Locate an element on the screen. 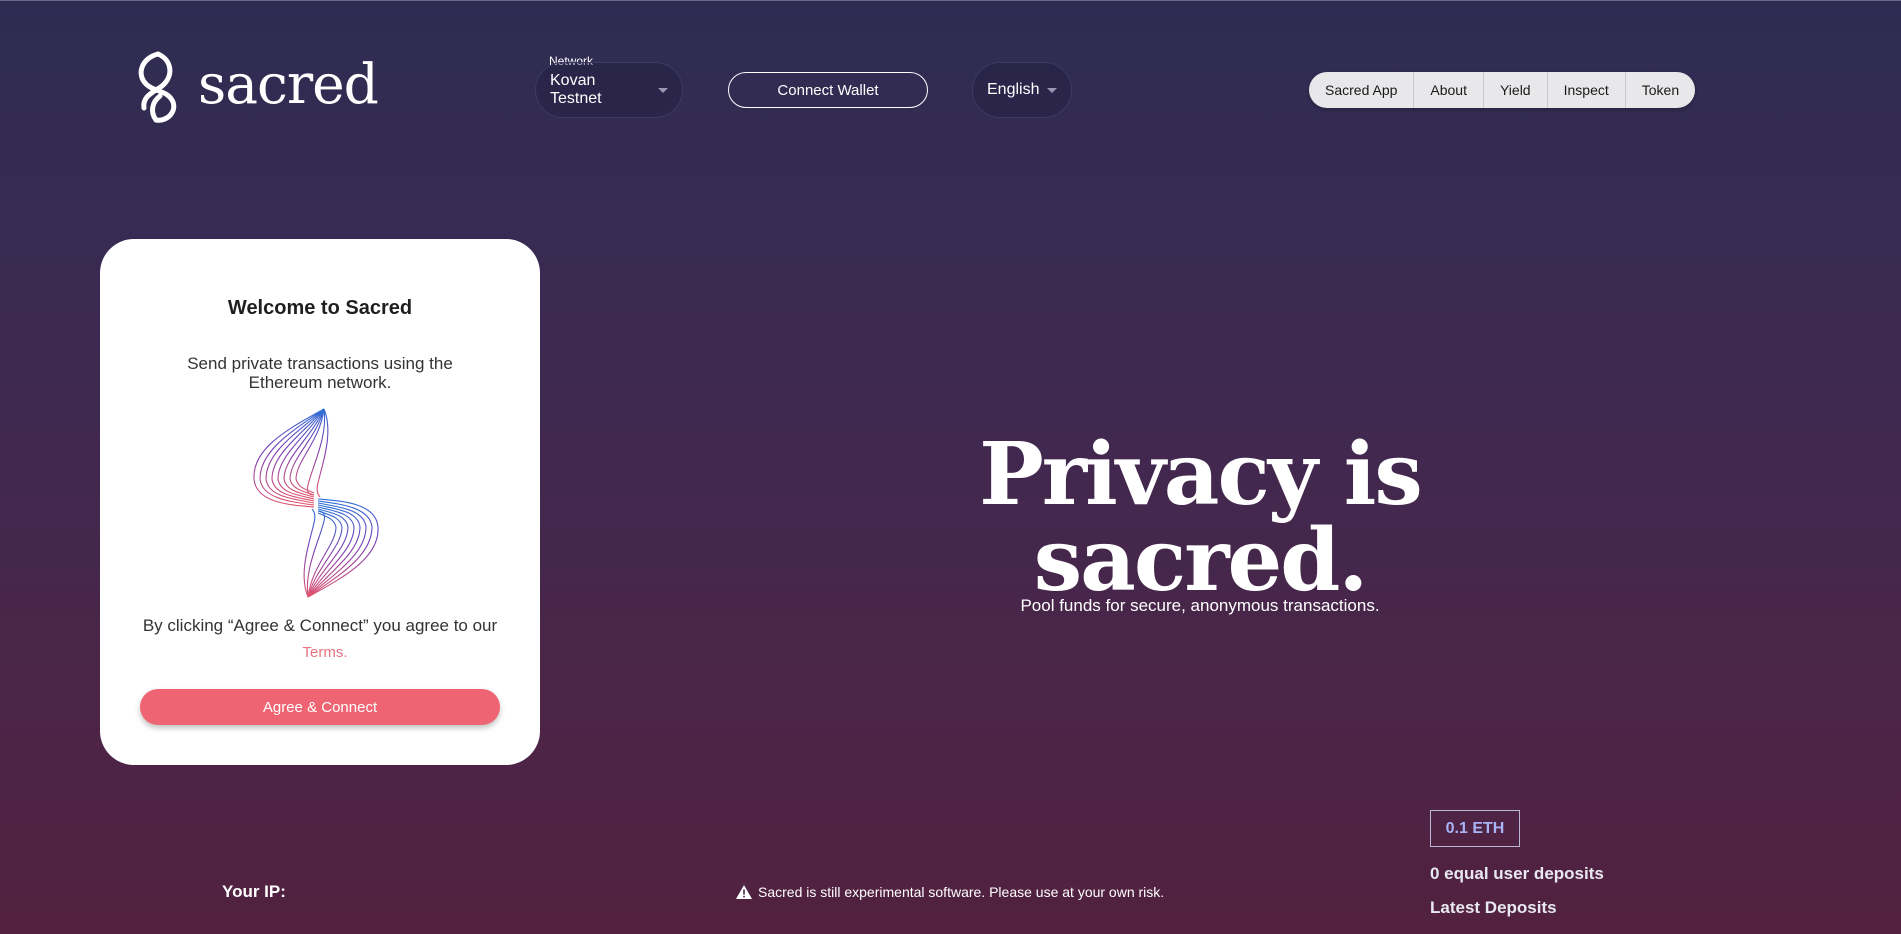 This screenshot has width=1901, height=934. deposits-count: 0 equal user deposits is located at coordinates (1517, 873).